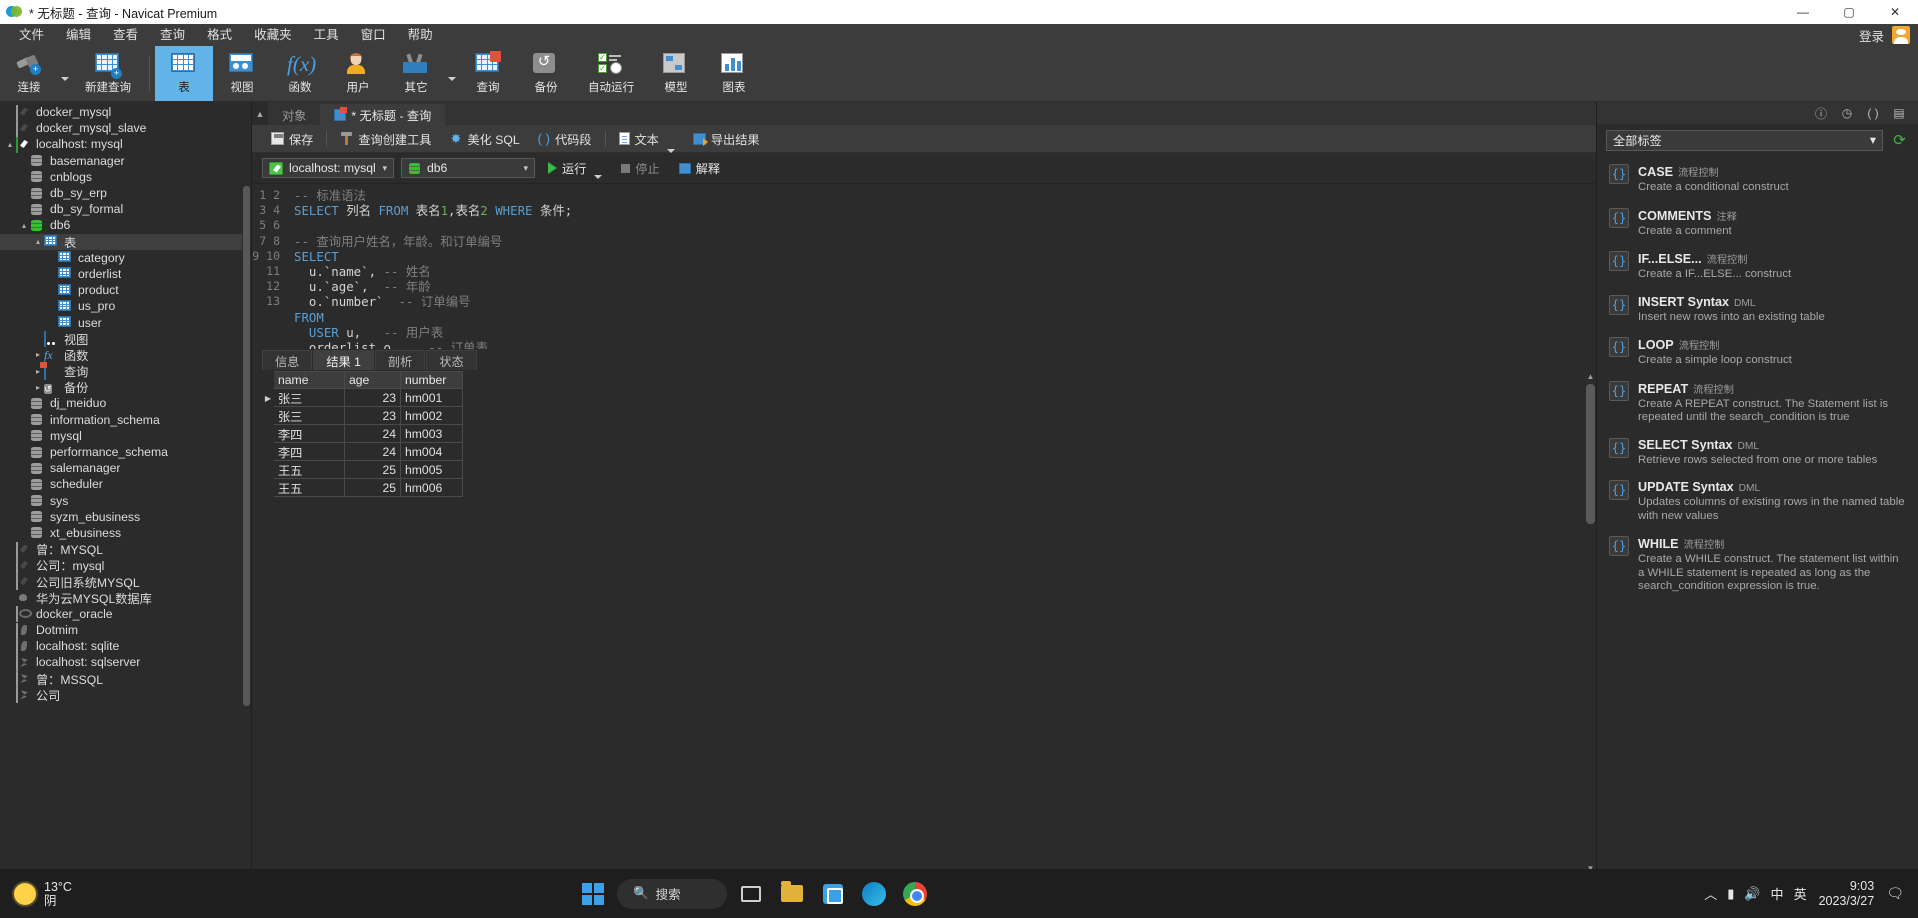  What do you see at coordinates (125, 161) in the screenshot?
I see `tree-node: basemanager` at bounding box center [125, 161].